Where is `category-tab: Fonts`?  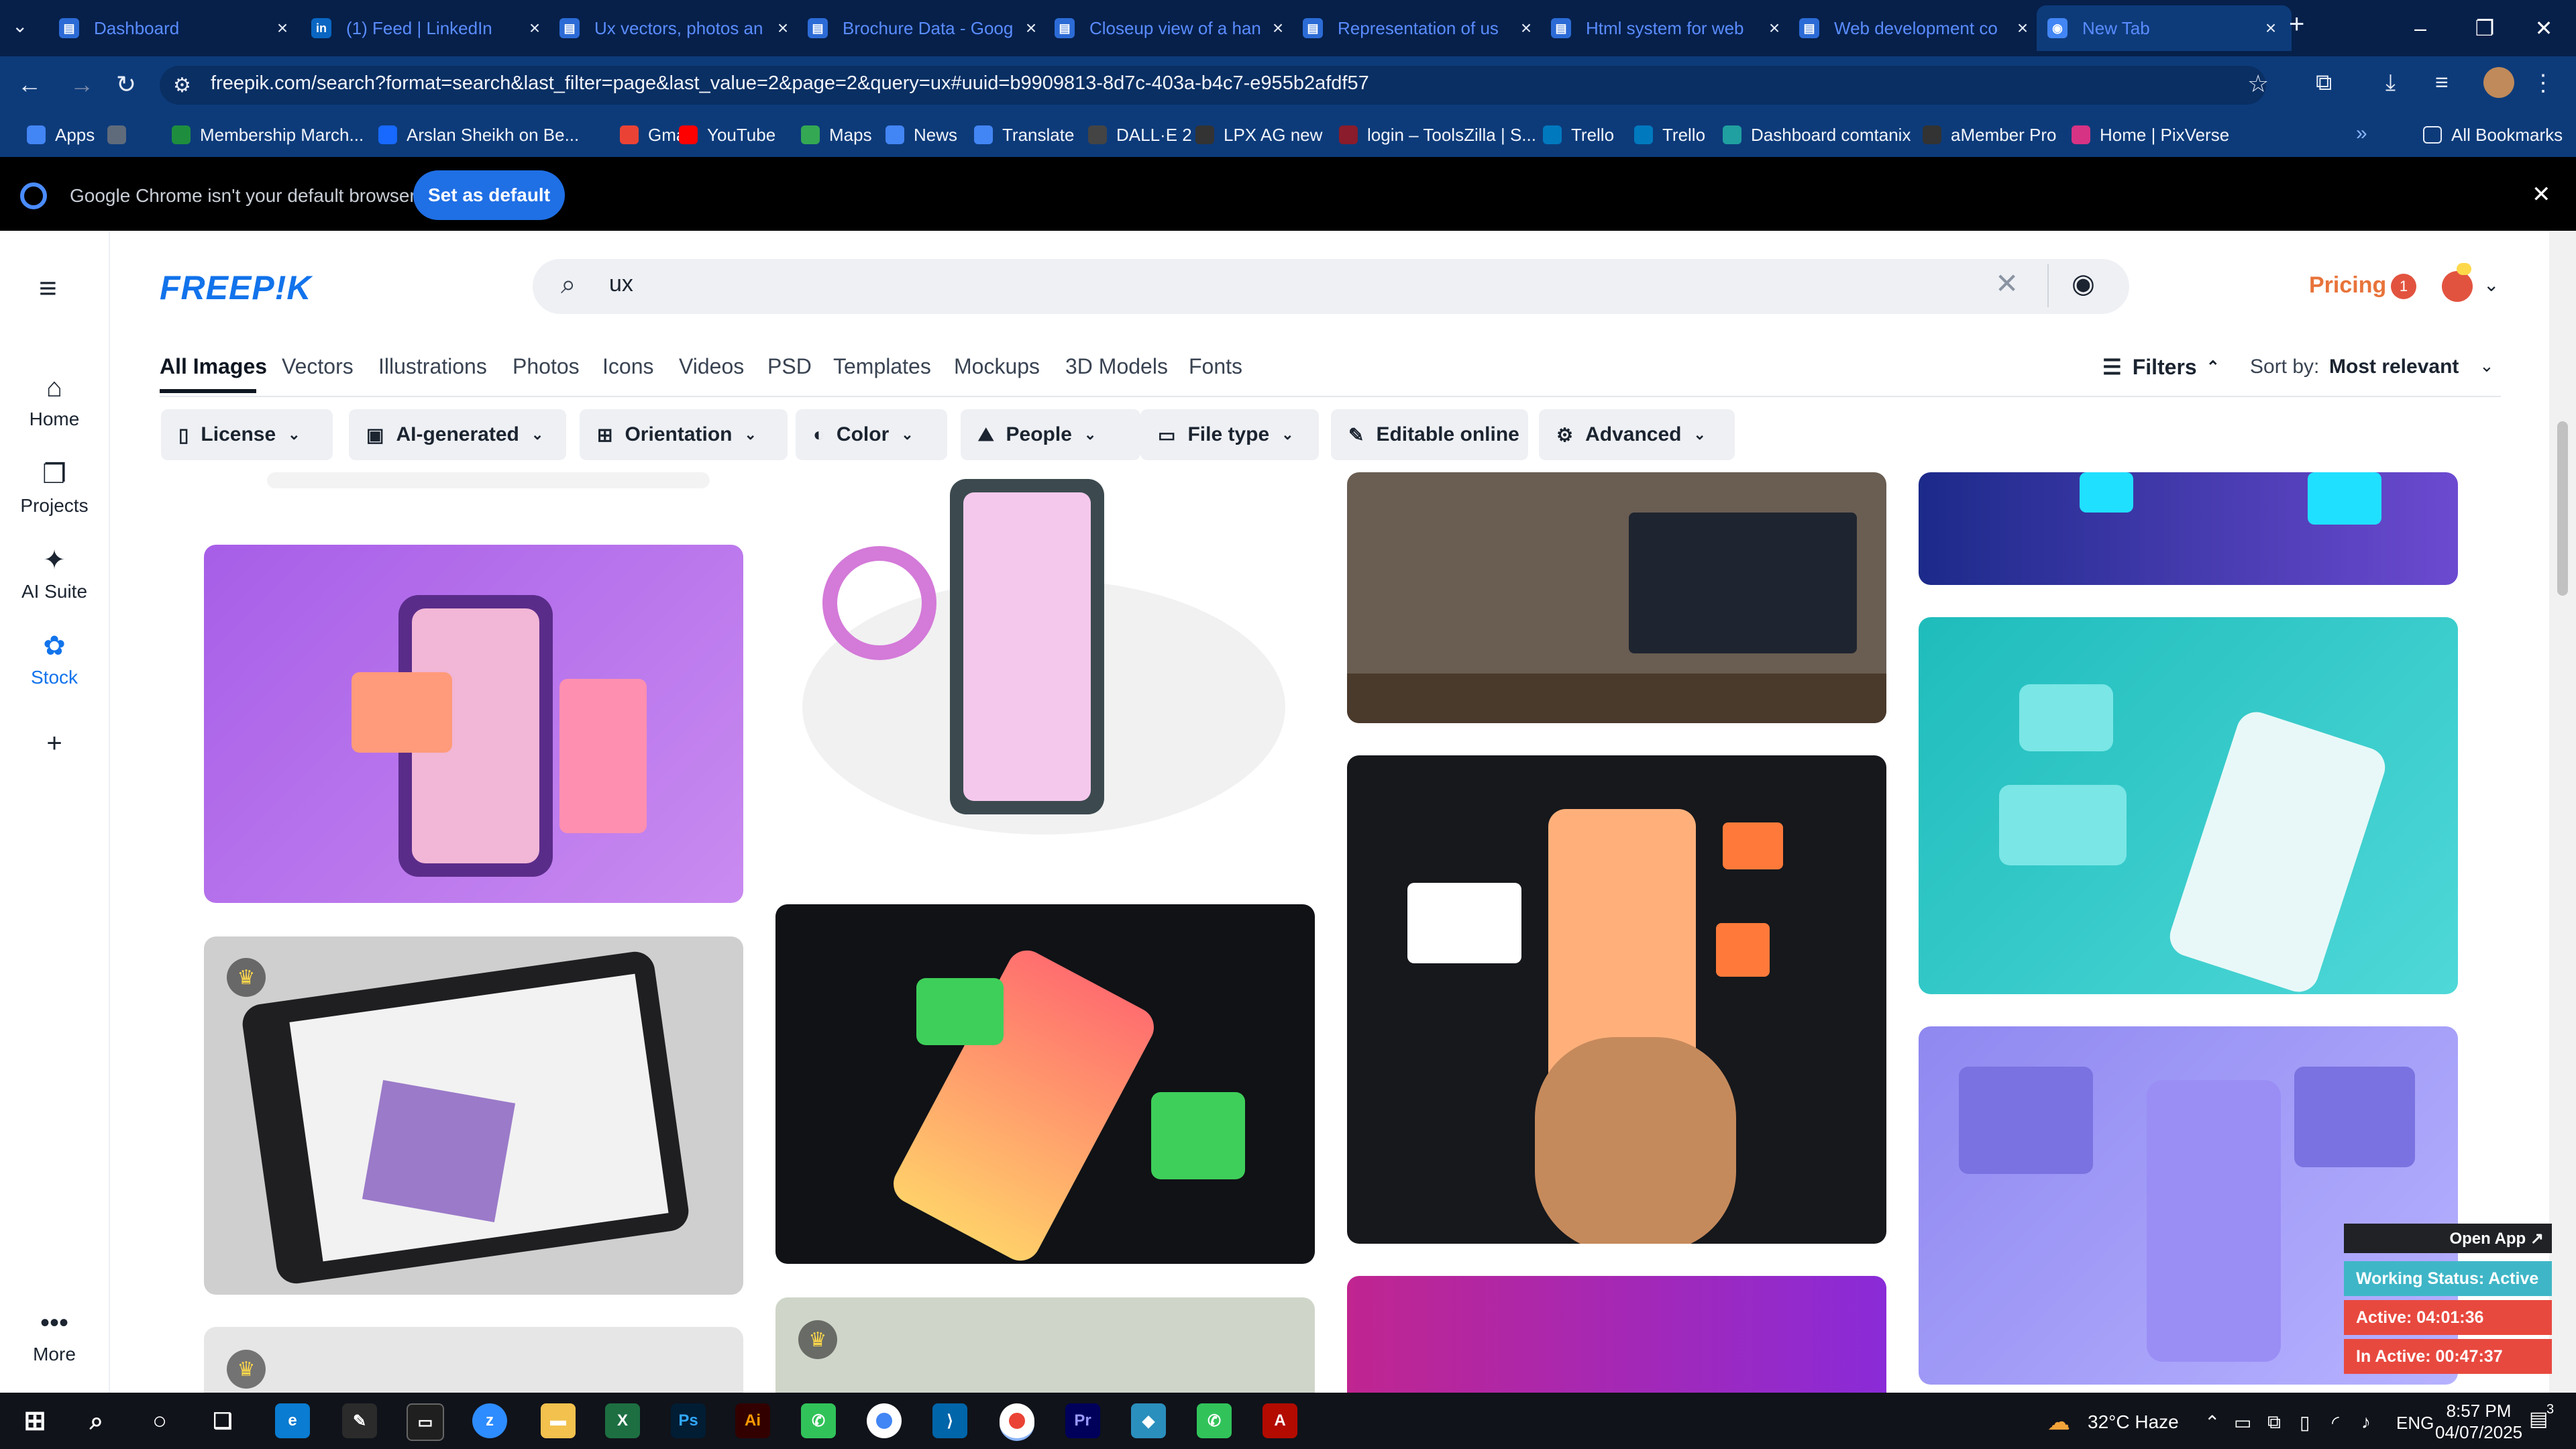
category-tab: Fonts is located at coordinates (1215, 366).